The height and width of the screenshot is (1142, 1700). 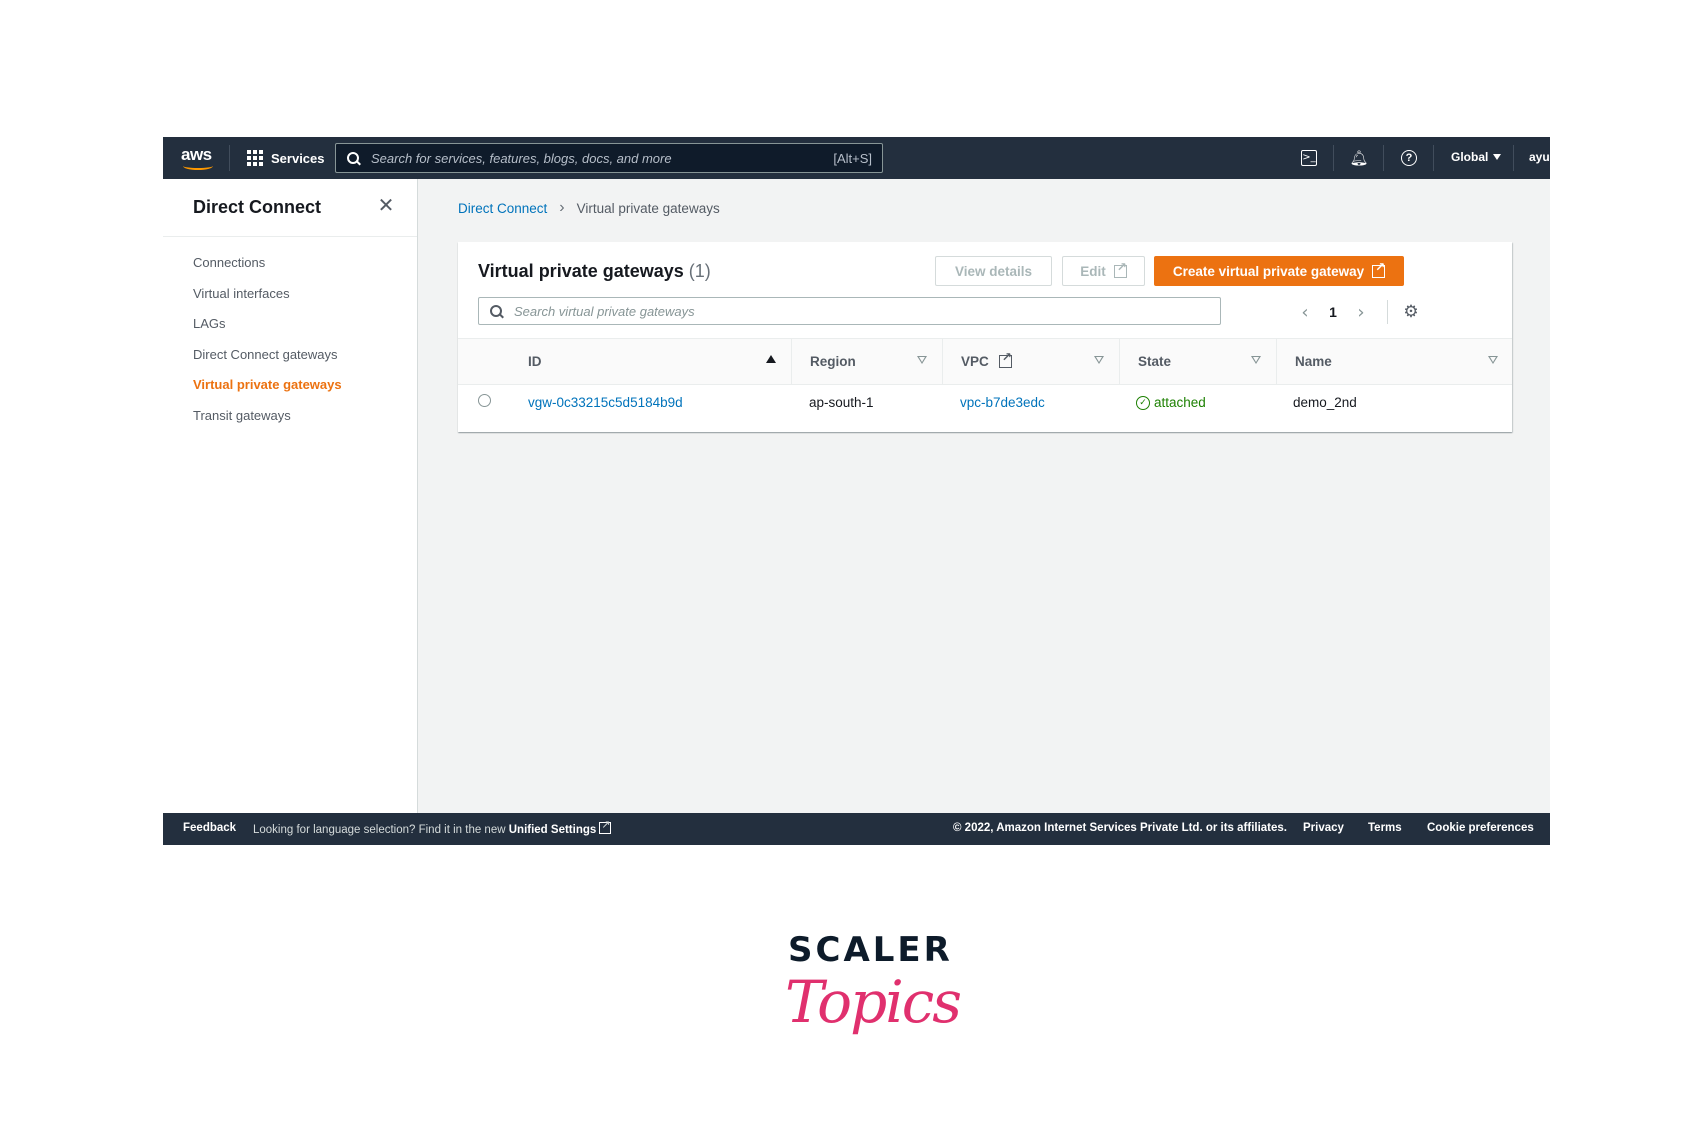 I want to click on brand-line-2: Topics, so click(x=873, y=1002).